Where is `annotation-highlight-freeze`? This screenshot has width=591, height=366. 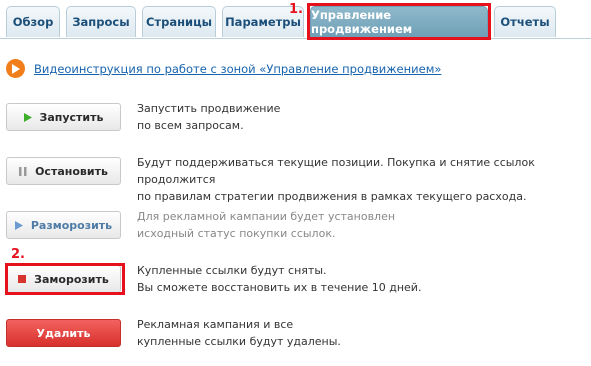 annotation-highlight-freeze is located at coordinates (65, 279).